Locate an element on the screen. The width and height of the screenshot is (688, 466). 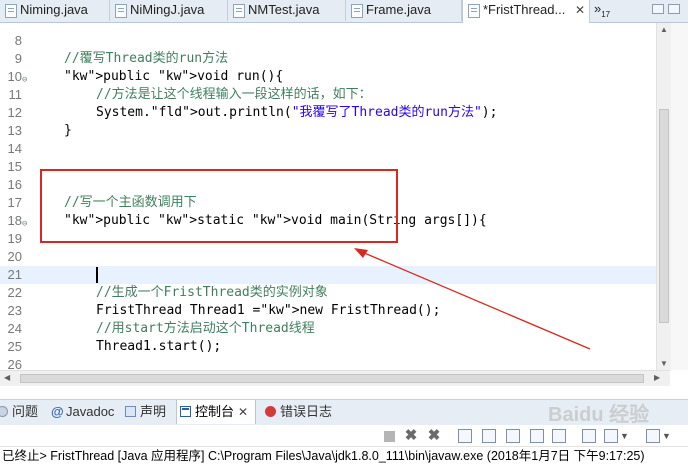
remove-all-launches-icon: ✖ is located at coordinates (434, 435).